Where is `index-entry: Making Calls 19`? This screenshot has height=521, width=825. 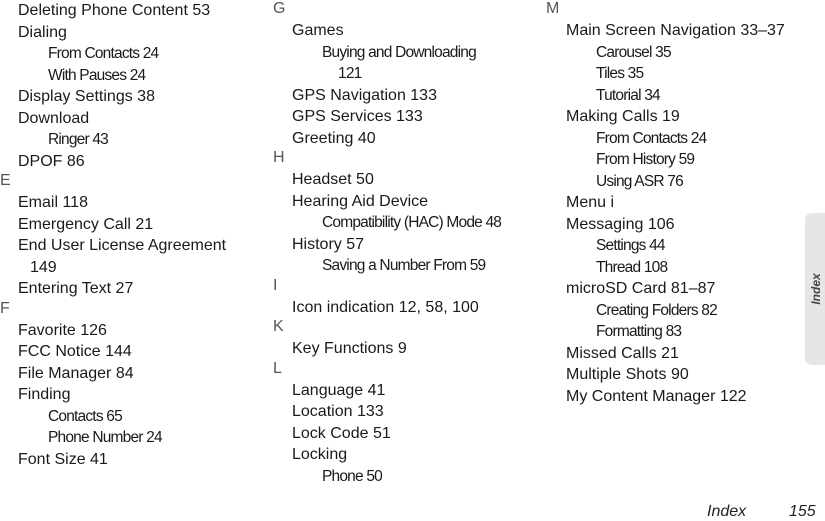 index-entry: Making Calls 19 is located at coordinates (676, 117).